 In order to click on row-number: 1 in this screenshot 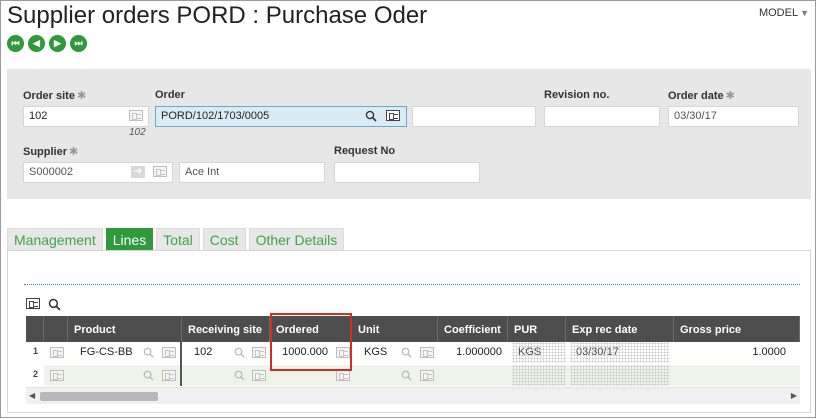, I will do `click(35, 351)`.